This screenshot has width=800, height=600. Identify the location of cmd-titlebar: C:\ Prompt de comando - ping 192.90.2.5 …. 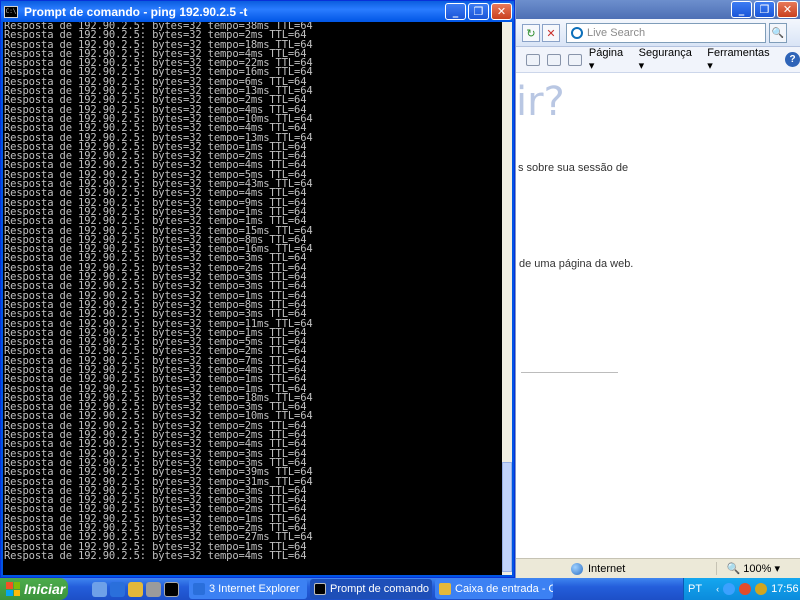
(257, 11).